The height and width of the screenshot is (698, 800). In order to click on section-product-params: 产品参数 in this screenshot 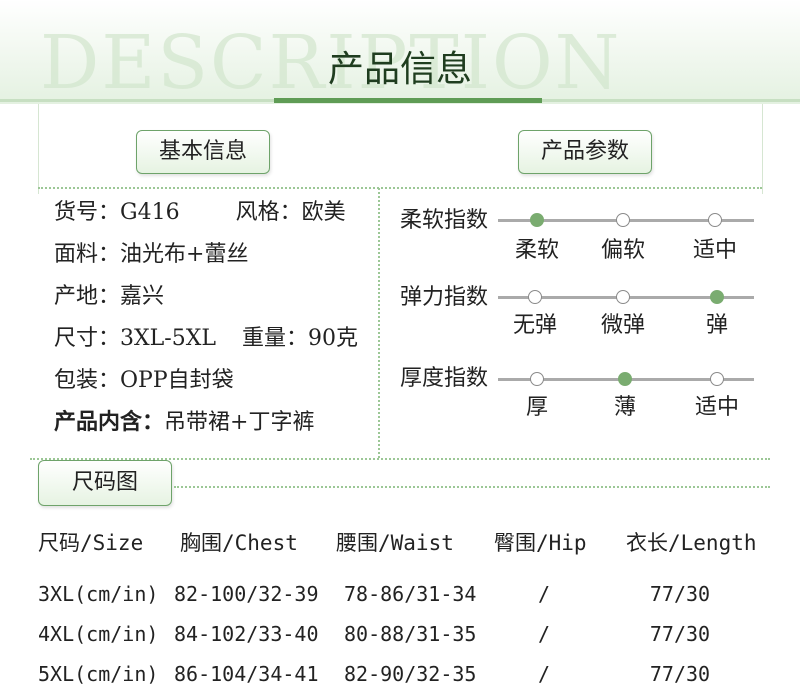, I will do `click(585, 152)`.